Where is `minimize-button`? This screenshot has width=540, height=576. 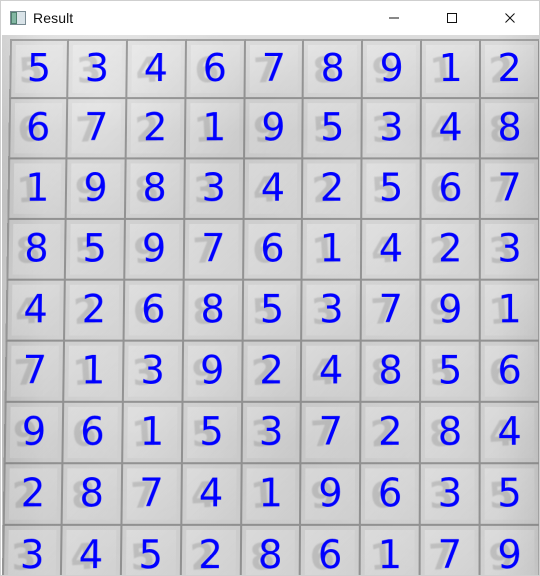 minimize-button is located at coordinates (394, 17).